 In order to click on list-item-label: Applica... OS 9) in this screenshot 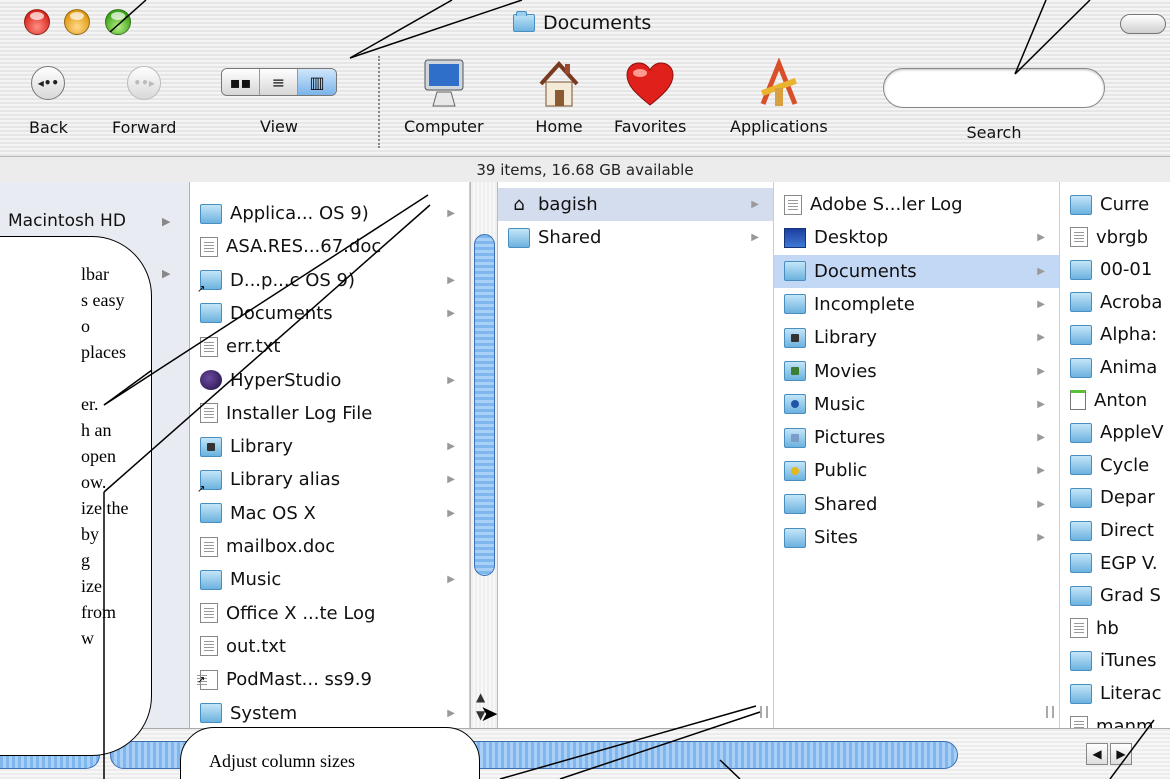, I will do `click(299, 213)`.